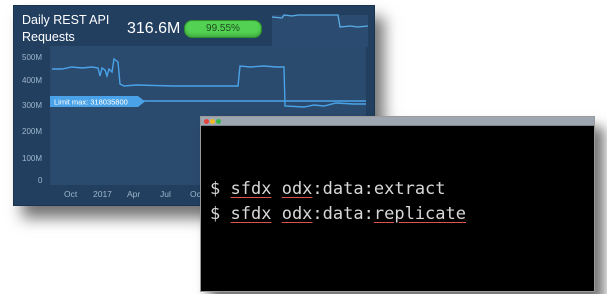  I want to click on x-tick-label: Apr, so click(133, 194).